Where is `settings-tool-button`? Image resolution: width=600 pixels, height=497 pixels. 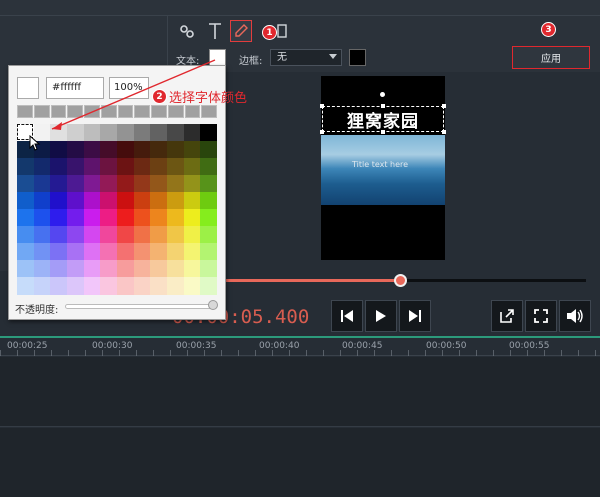
settings-tool-button is located at coordinates (187, 31).